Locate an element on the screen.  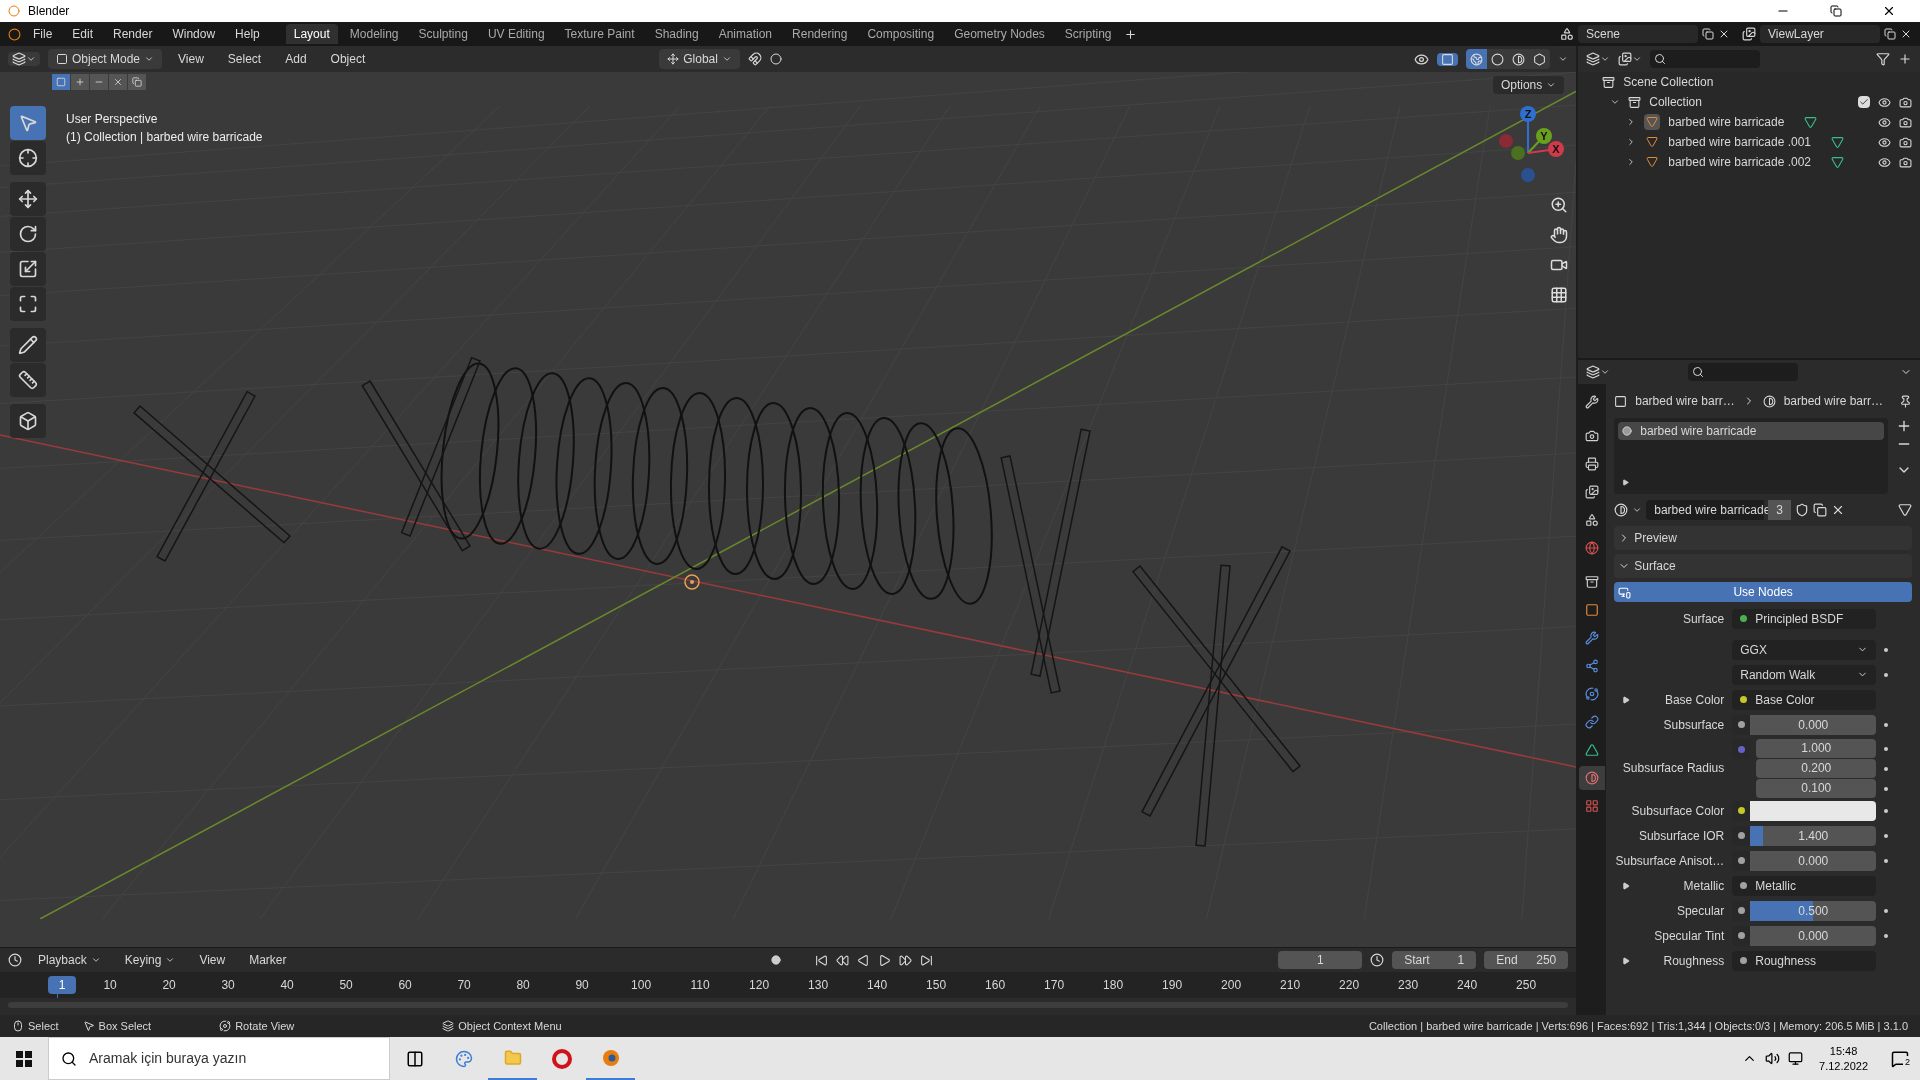
axis-label: Z is located at coordinates (1528, 114).